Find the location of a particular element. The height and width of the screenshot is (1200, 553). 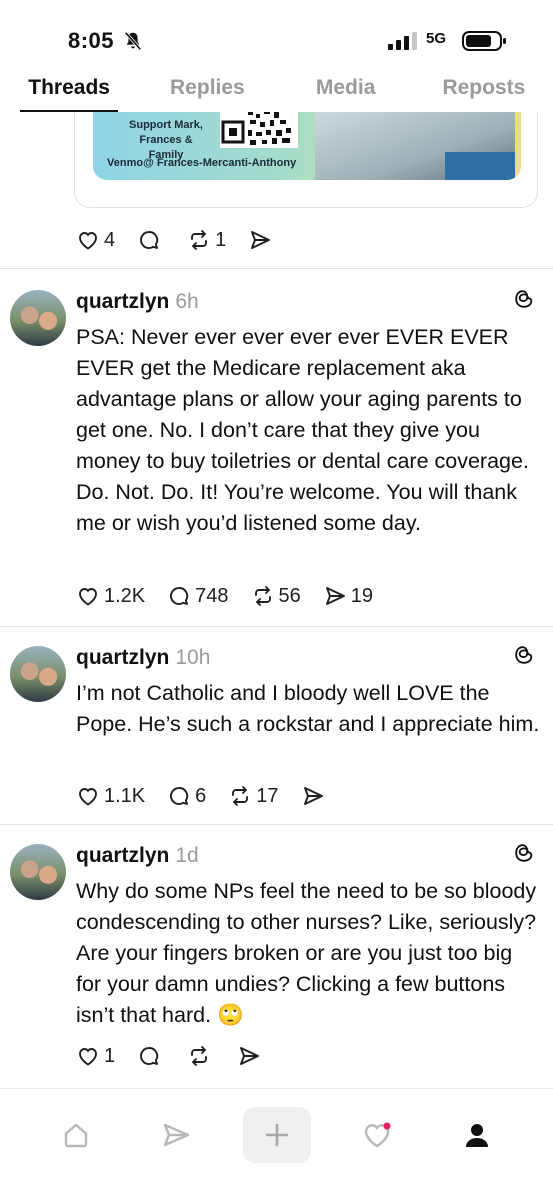

reply-button: 6 is located at coordinates (186, 796).